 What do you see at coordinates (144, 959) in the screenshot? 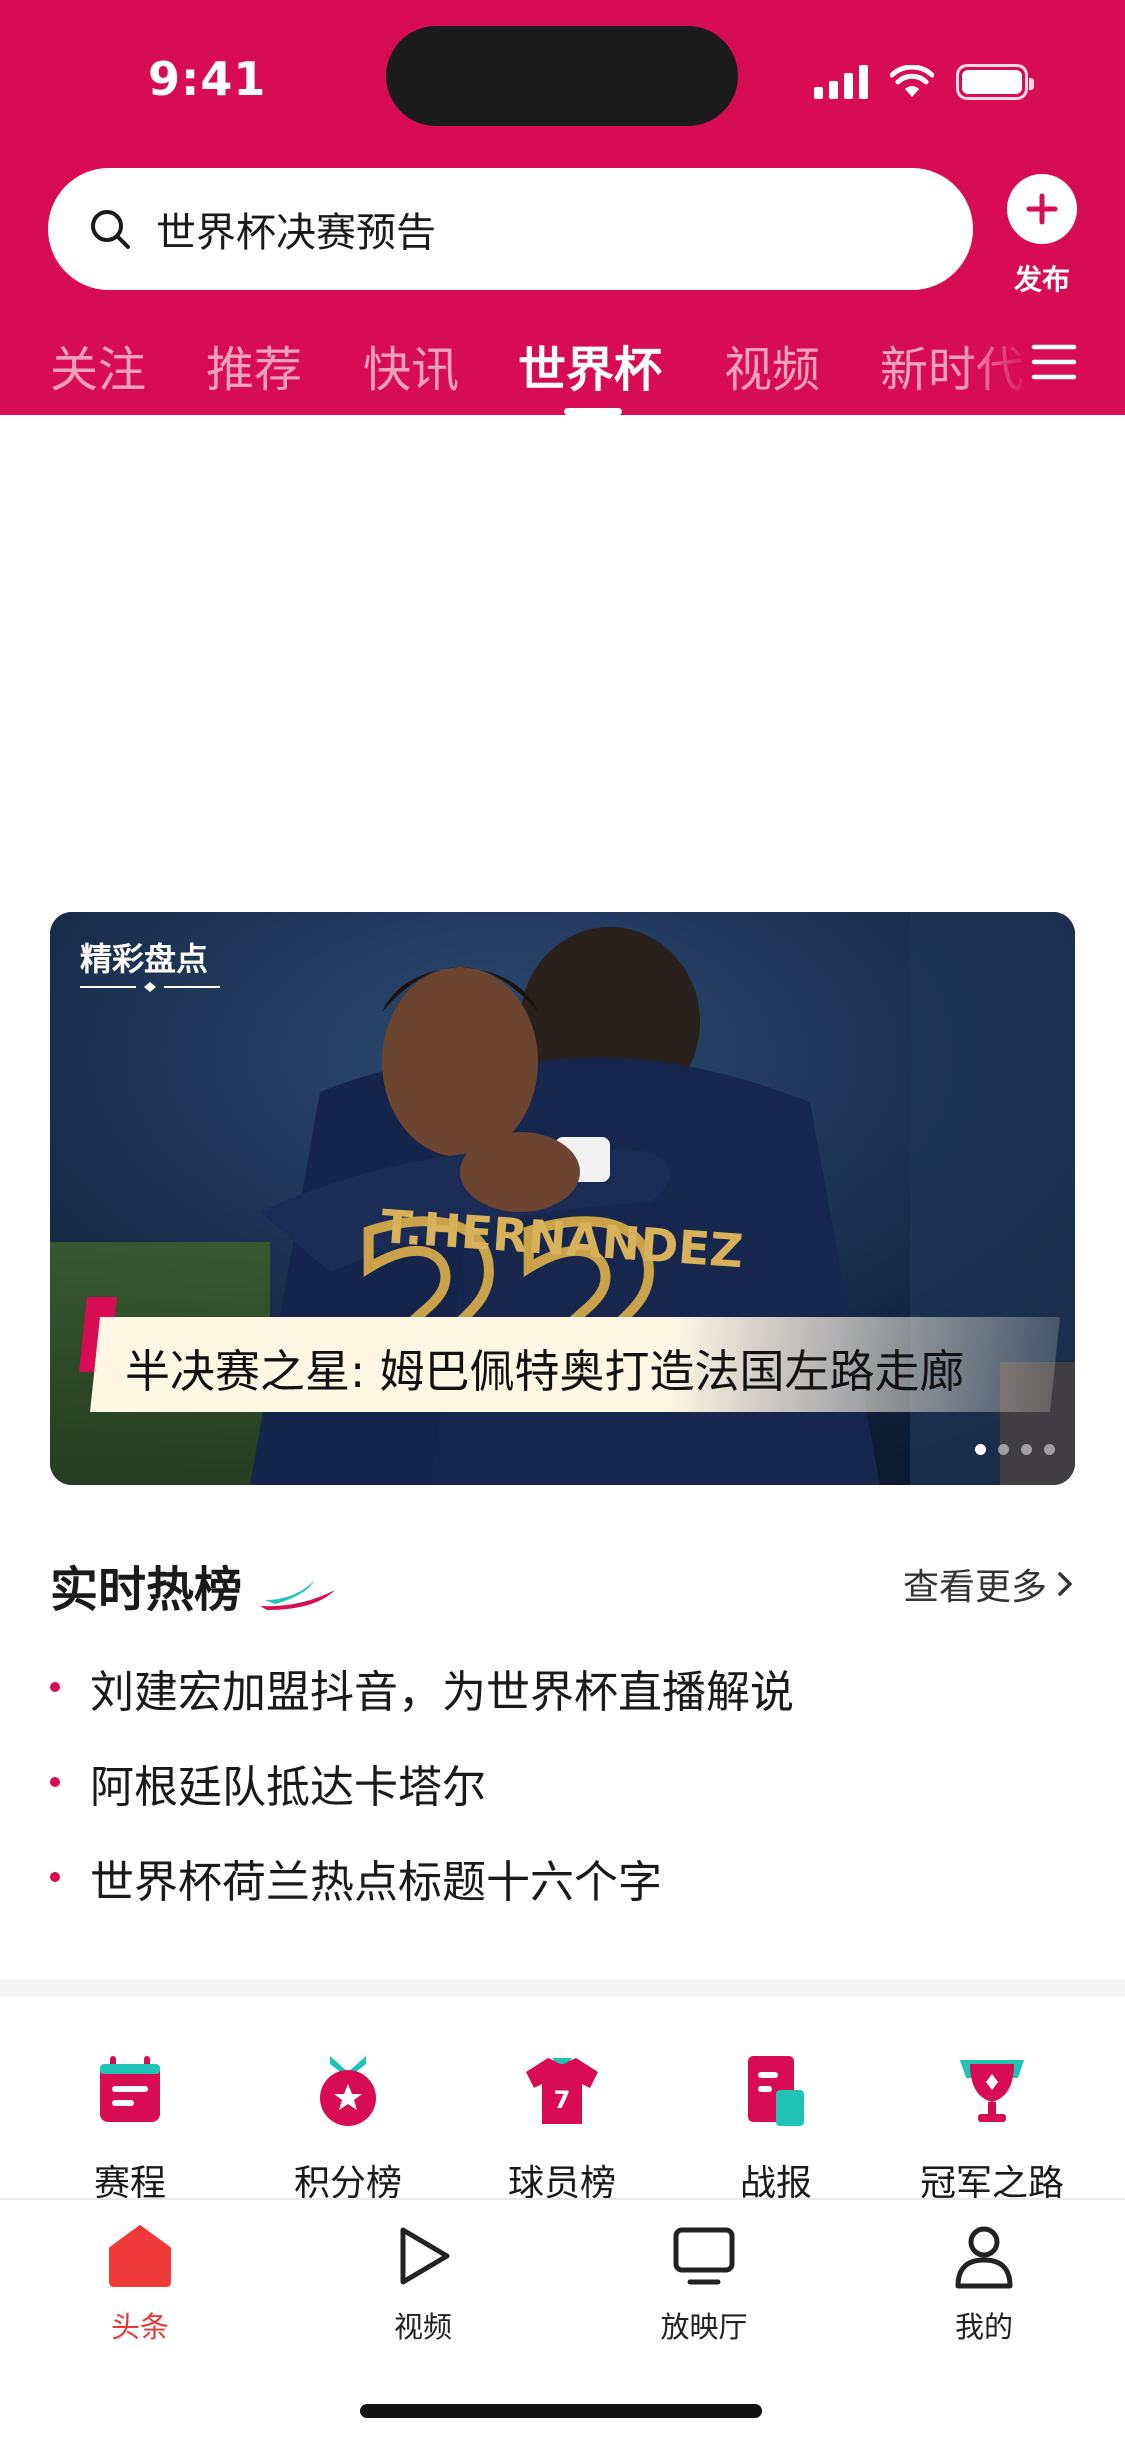
I see `banner-tag: 精彩盘点` at bounding box center [144, 959].